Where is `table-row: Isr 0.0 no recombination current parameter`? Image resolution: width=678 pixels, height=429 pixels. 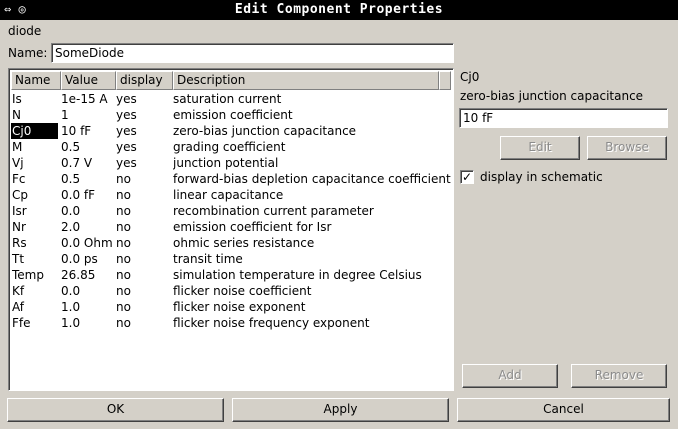
table-row: Isr 0.0 no recombination current parameter is located at coordinates (231, 211).